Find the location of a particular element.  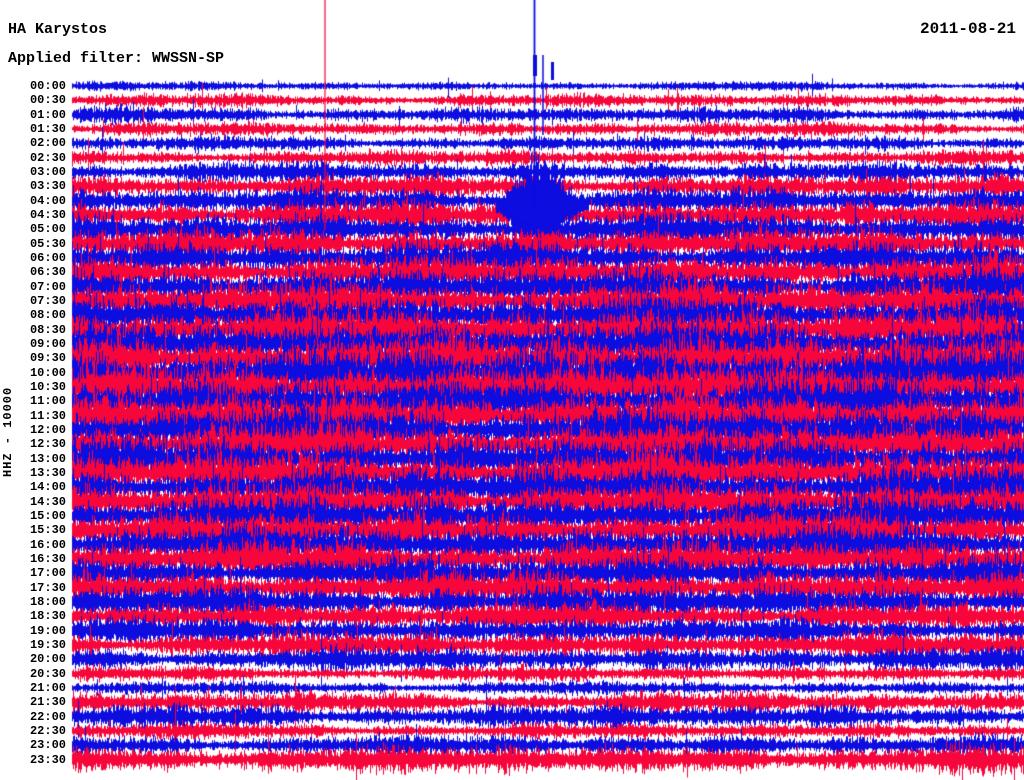

time-label: 01:30 is located at coordinates (47, 128).